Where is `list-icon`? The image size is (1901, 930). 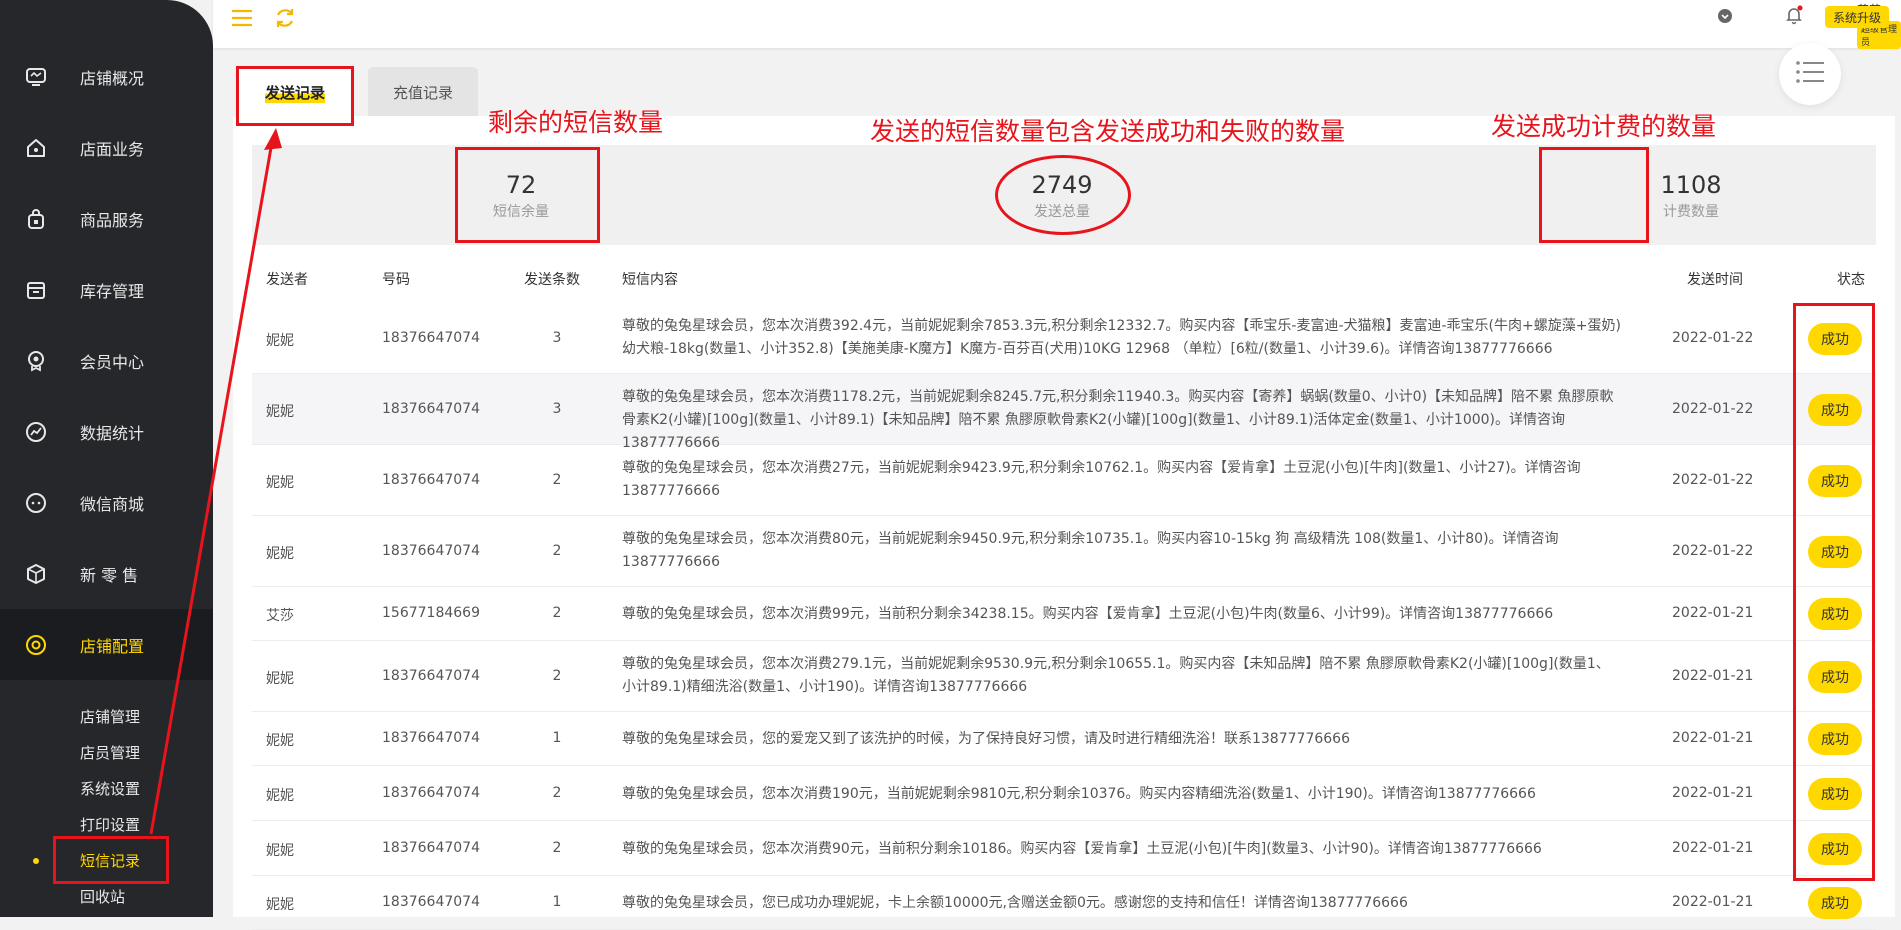
list-icon is located at coordinates (1810, 74).